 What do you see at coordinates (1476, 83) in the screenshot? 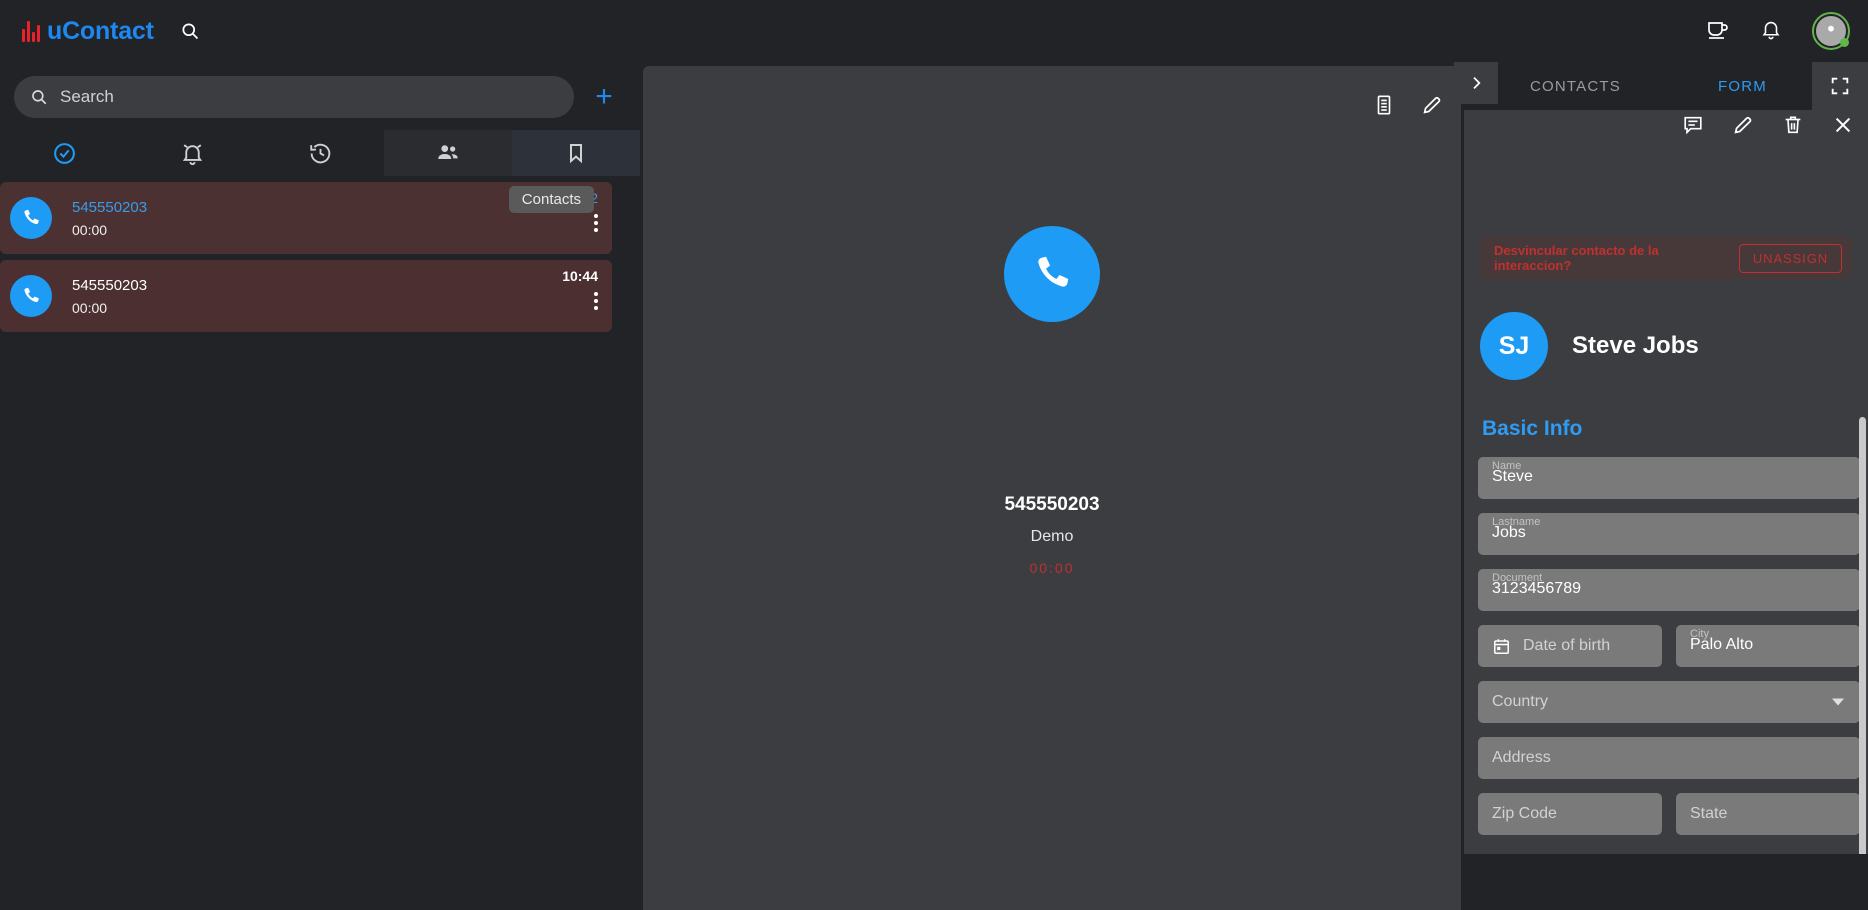
I see `chevron-right-icon` at bounding box center [1476, 83].